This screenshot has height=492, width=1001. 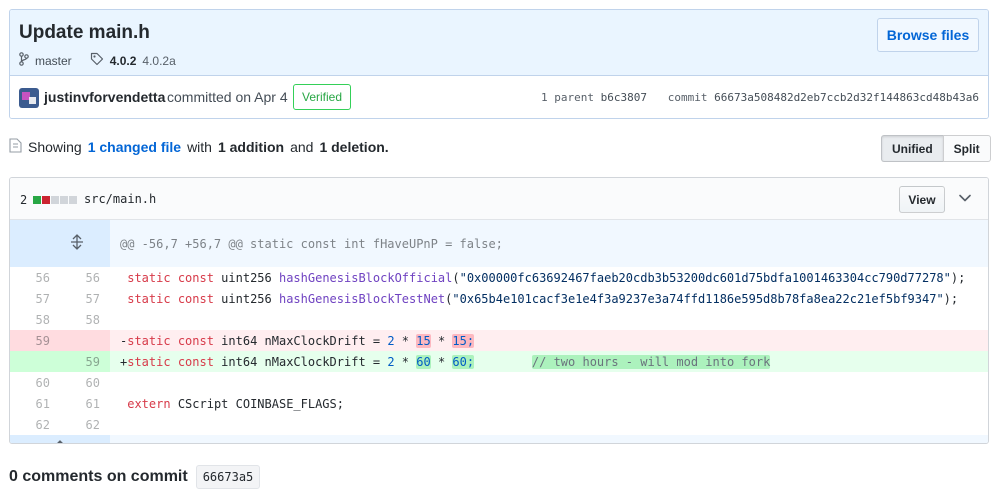 I want to click on expand-down-icon, so click(x=60, y=439).